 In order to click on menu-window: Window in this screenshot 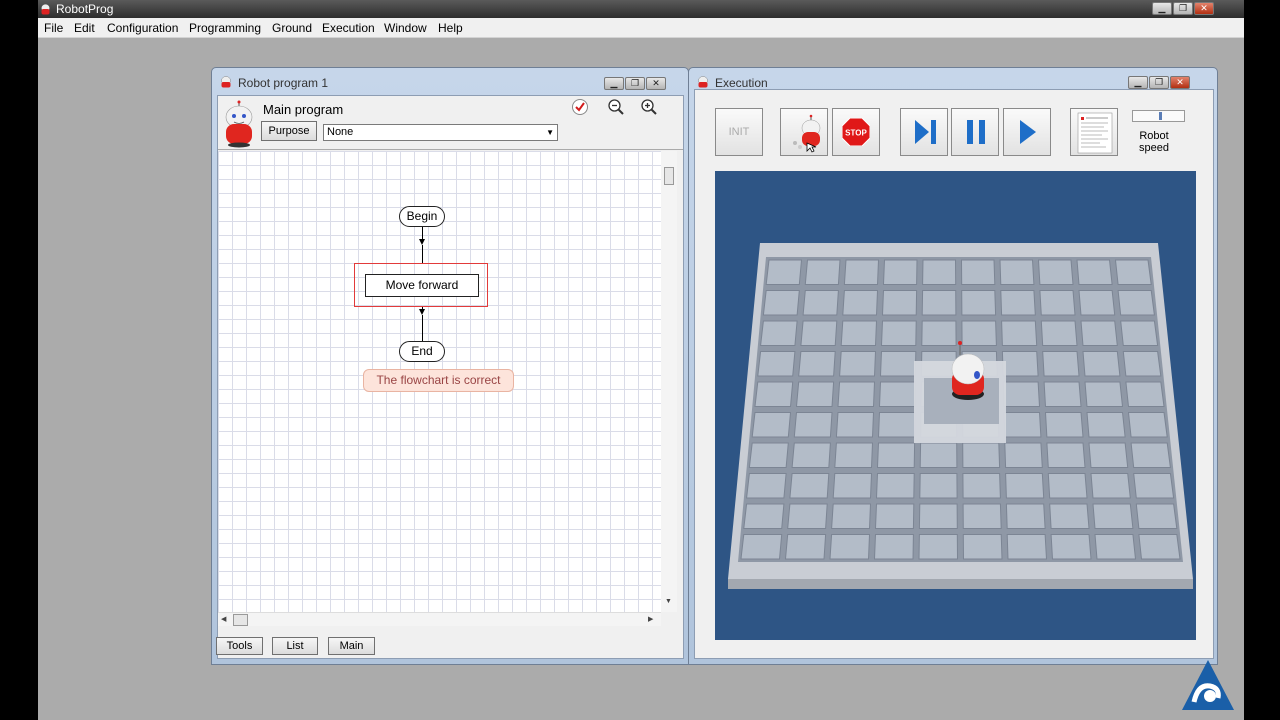, I will do `click(405, 28)`.